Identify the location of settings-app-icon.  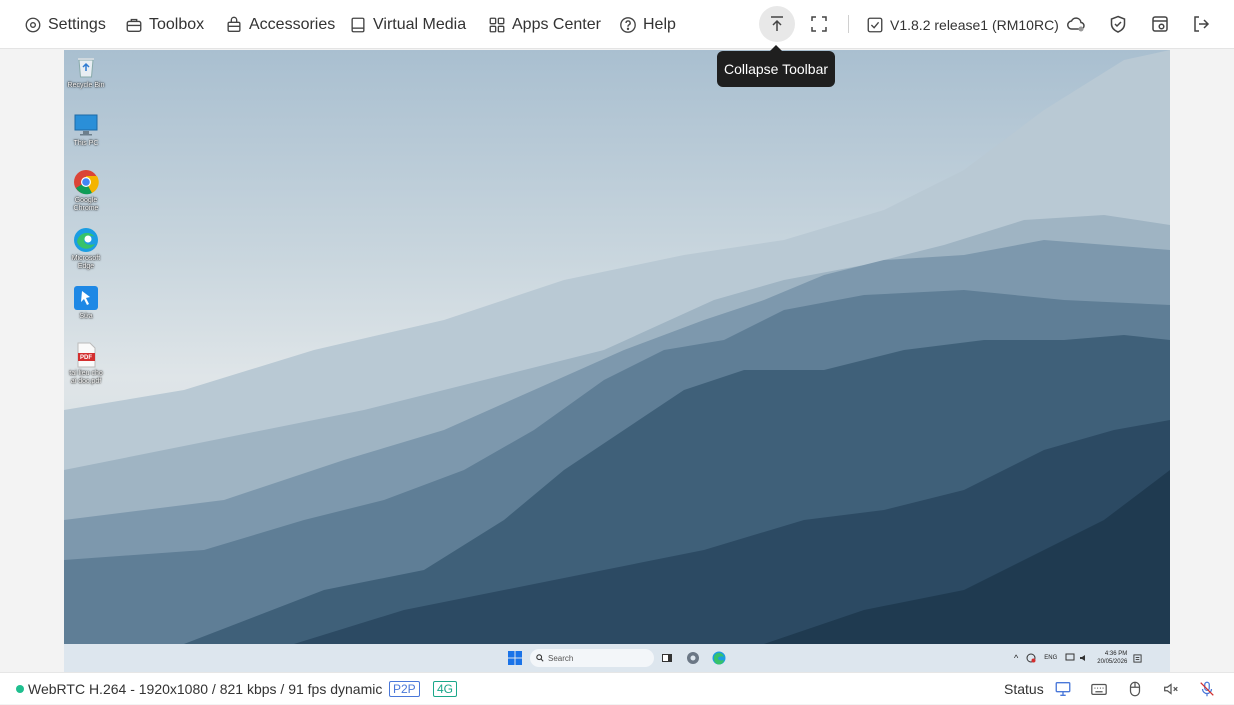
(693, 658).